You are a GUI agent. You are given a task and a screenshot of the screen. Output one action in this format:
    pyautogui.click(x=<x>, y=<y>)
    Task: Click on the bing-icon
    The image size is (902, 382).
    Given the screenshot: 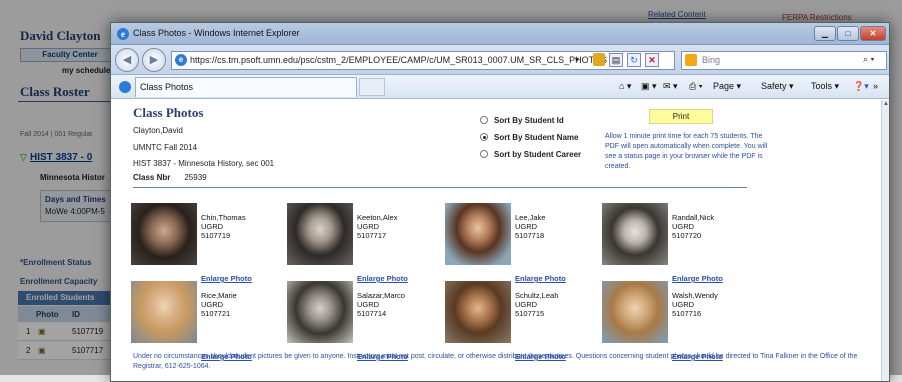 What is the action you would take?
    pyautogui.click(x=691, y=60)
    